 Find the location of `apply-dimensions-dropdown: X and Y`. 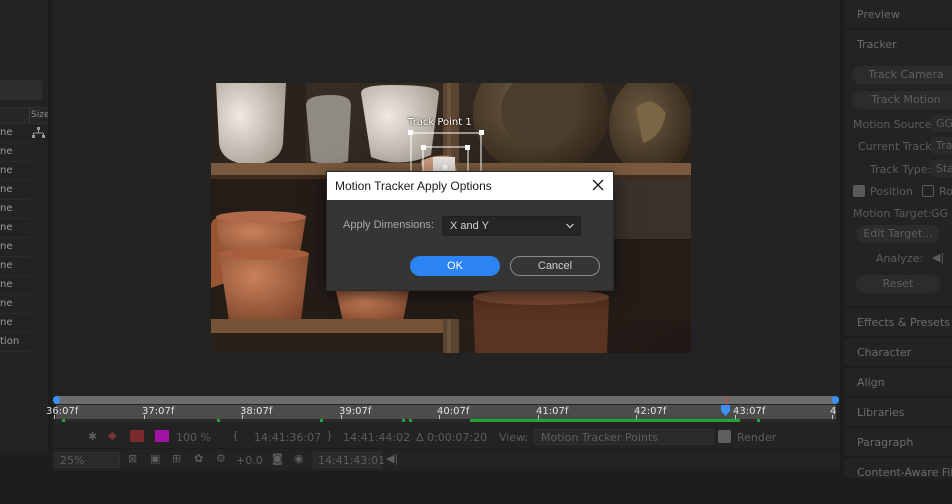

apply-dimensions-dropdown: X and Y is located at coordinates (511, 226).